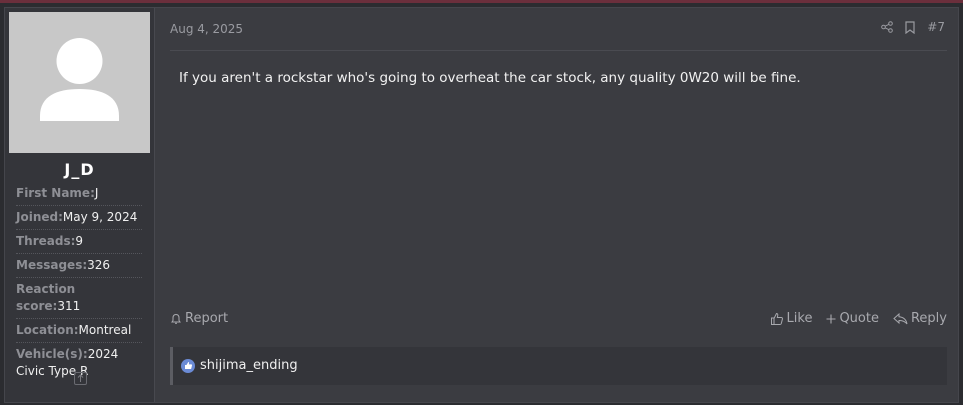 The width and height of the screenshot is (963, 405). Describe the element at coordinates (558, 366) in the screenshot. I see `reactions-bar: shijima_ending` at that location.